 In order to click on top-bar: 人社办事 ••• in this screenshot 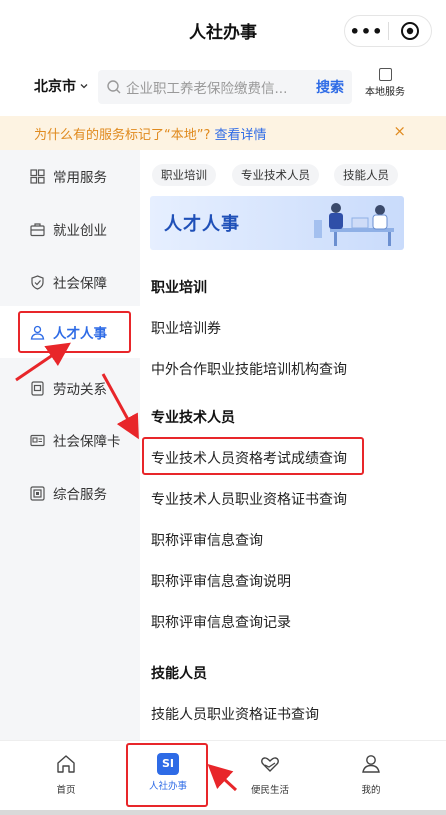, I will do `click(223, 31)`.